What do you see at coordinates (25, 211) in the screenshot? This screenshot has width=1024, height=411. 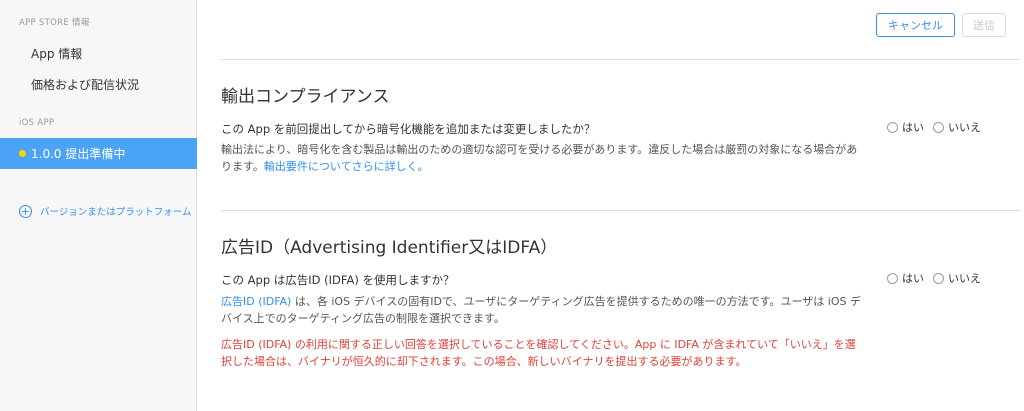 I see `plus-circle-icon: +` at bounding box center [25, 211].